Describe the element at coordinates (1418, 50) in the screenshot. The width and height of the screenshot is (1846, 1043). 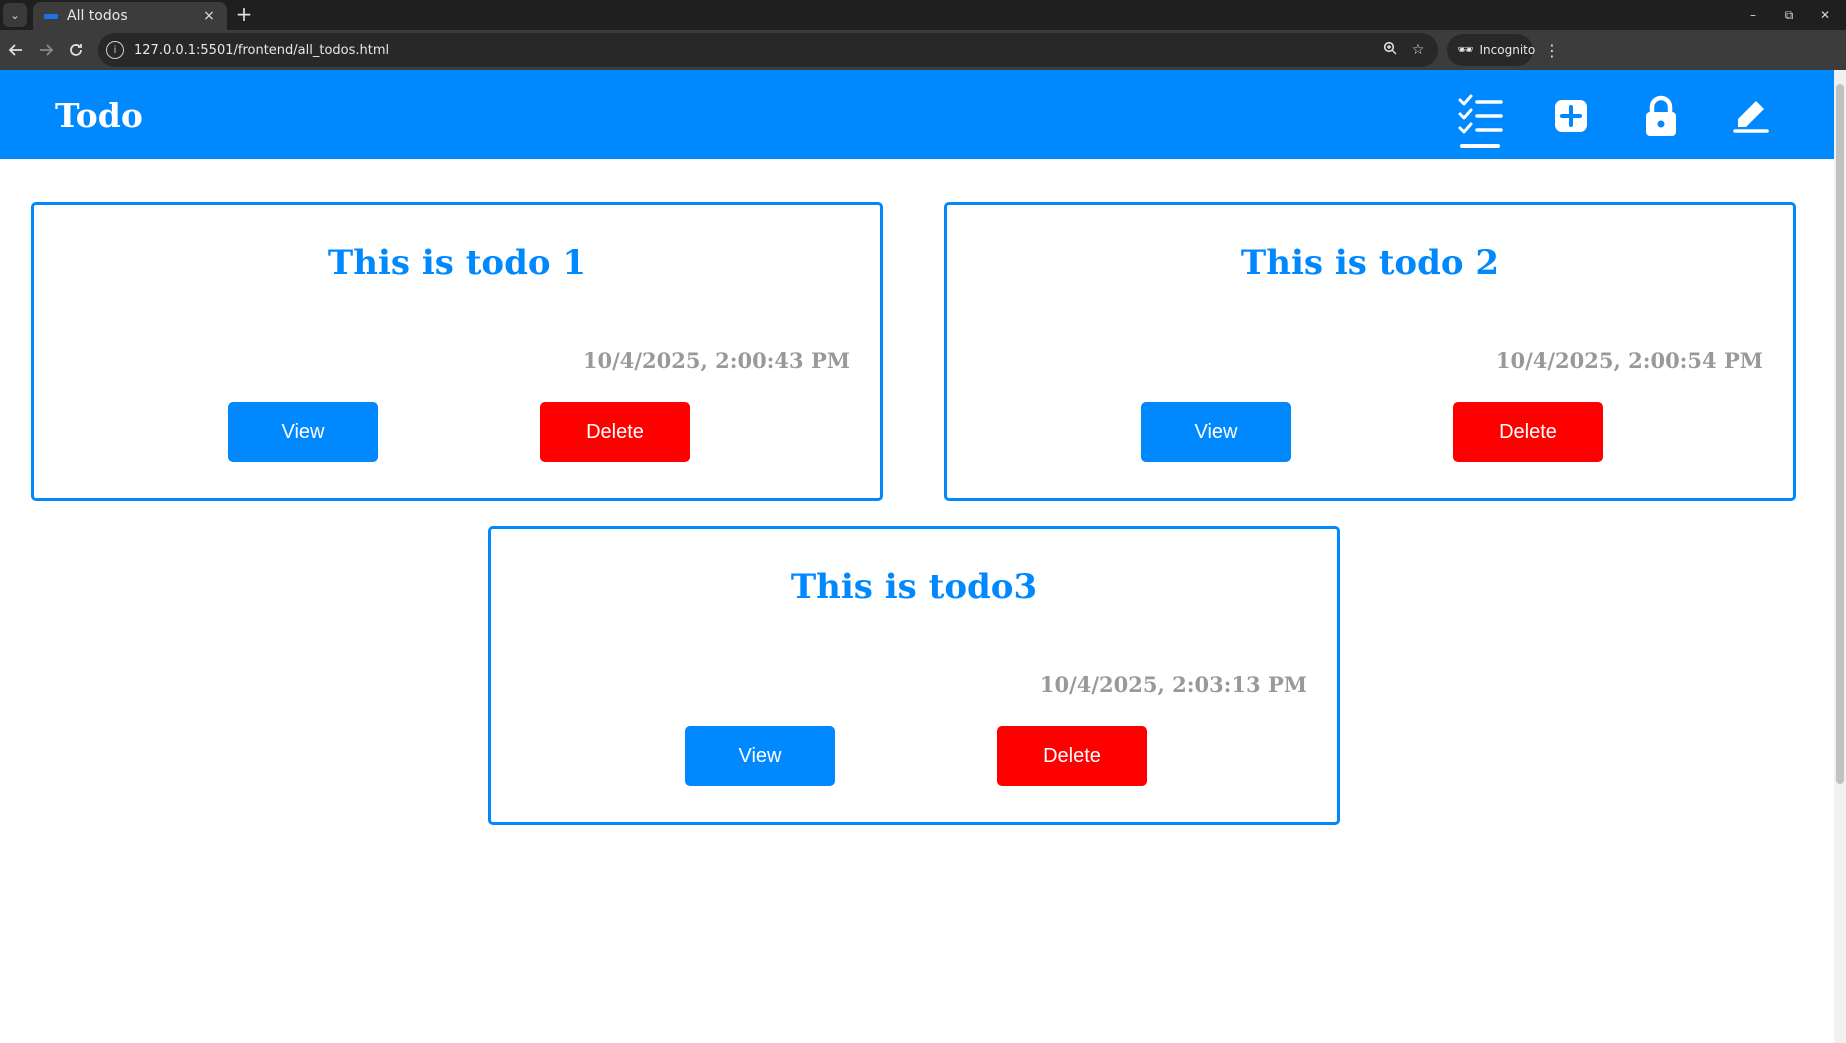
I see `bookmark-star-icon: ☆` at that location.